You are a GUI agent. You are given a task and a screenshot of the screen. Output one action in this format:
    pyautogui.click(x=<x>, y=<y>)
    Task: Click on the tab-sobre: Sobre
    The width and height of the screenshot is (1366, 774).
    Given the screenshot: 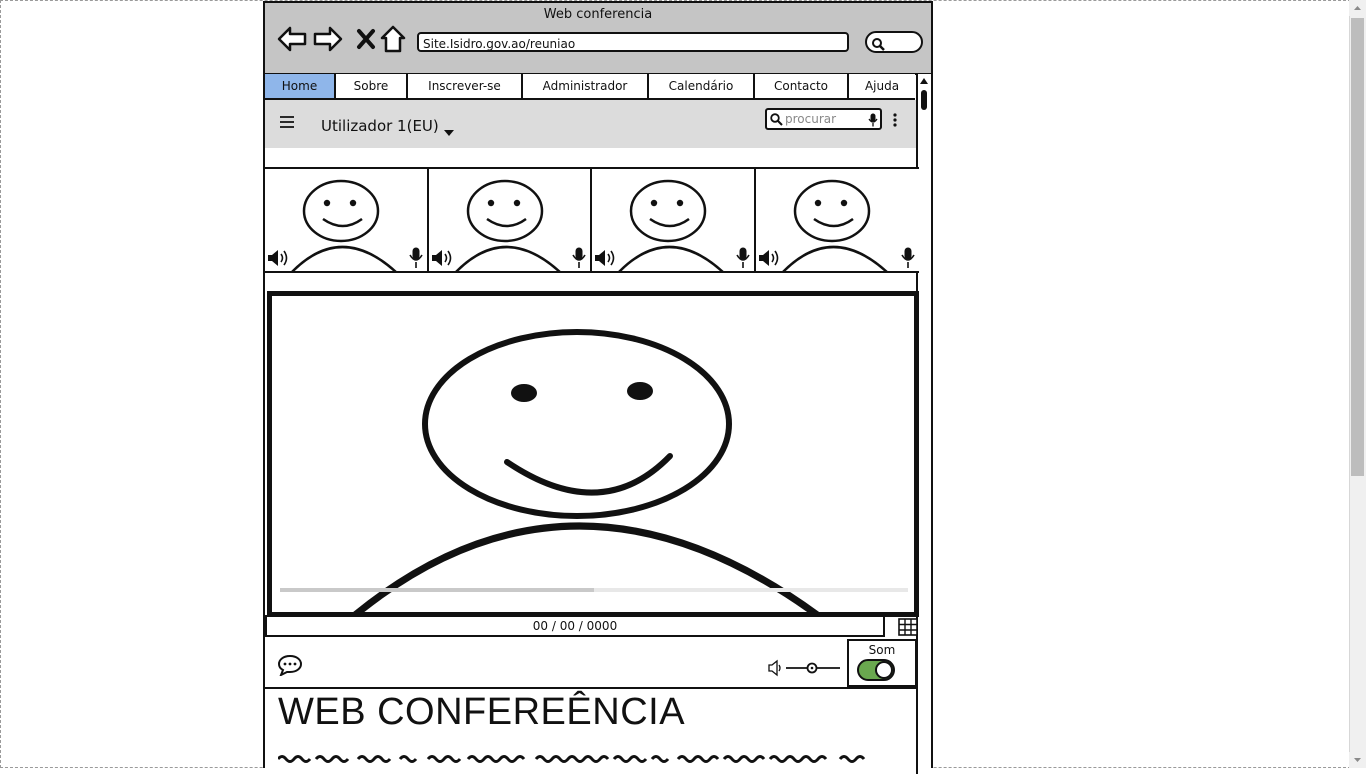 What is the action you would take?
    pyautogui.click(x=372, y=86)
    